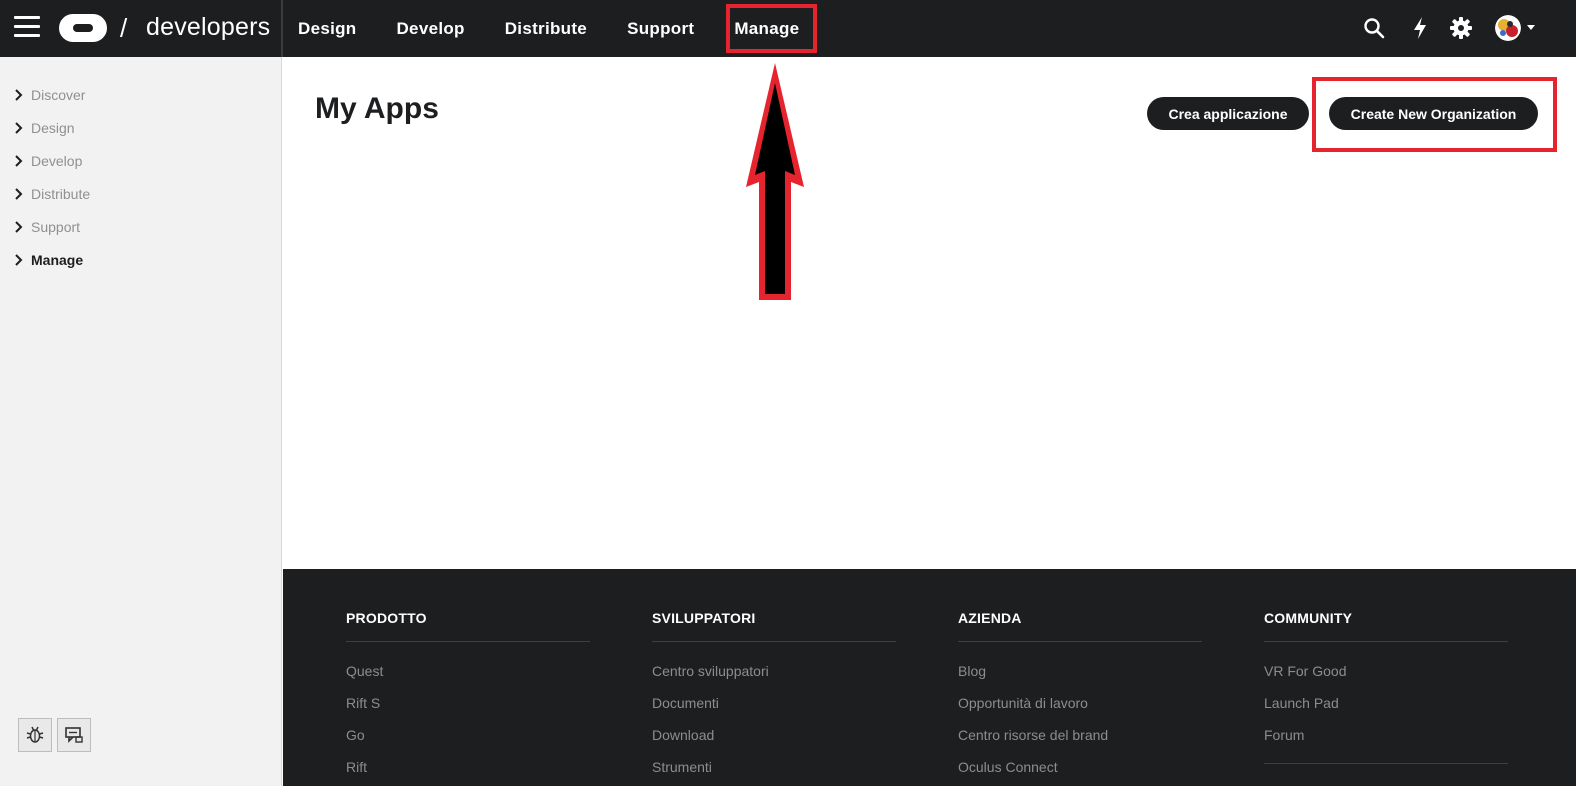 The image size is (1576, 786). I want to click on sidebar-item-discover: Discover, so click(49, 95).